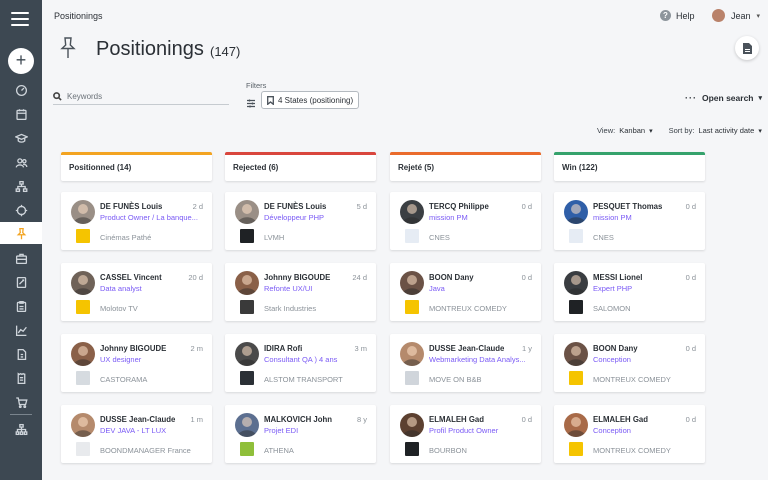  Describe the element at coordinates (632, 130) in the screenshot. I see `view-select: Kanban` at that location.